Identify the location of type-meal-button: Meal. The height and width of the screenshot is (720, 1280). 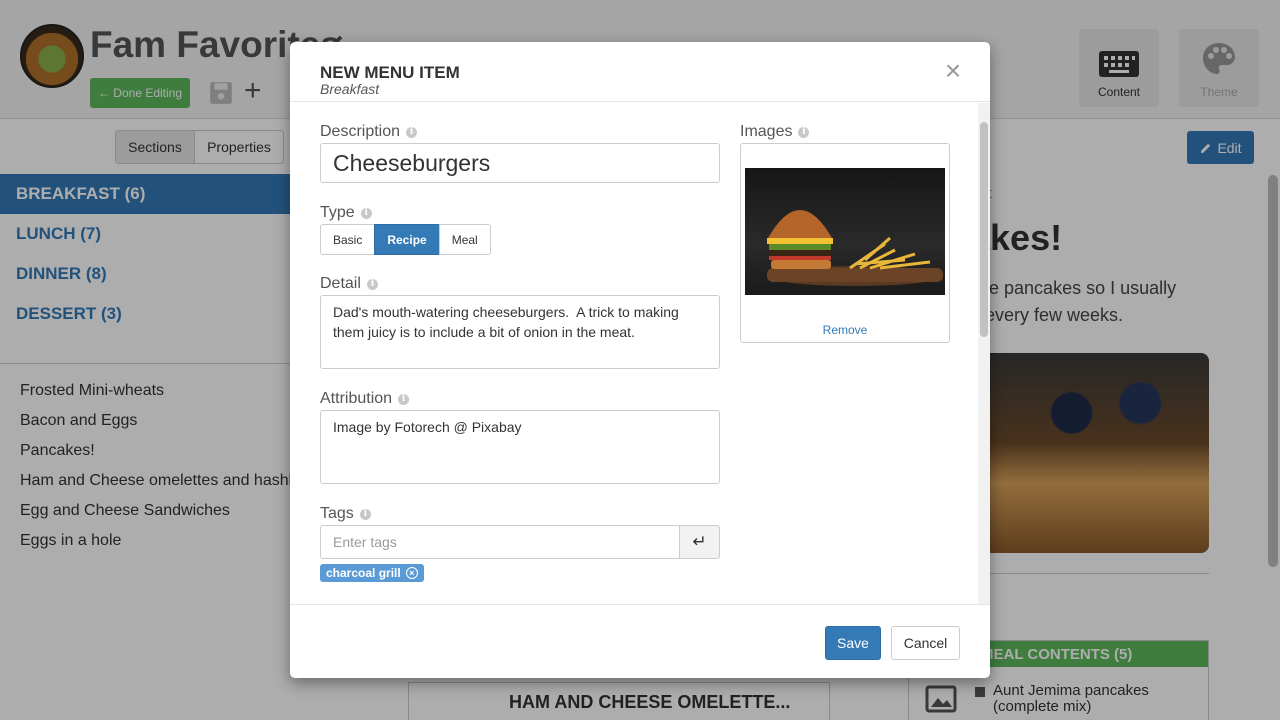
(464, 239).